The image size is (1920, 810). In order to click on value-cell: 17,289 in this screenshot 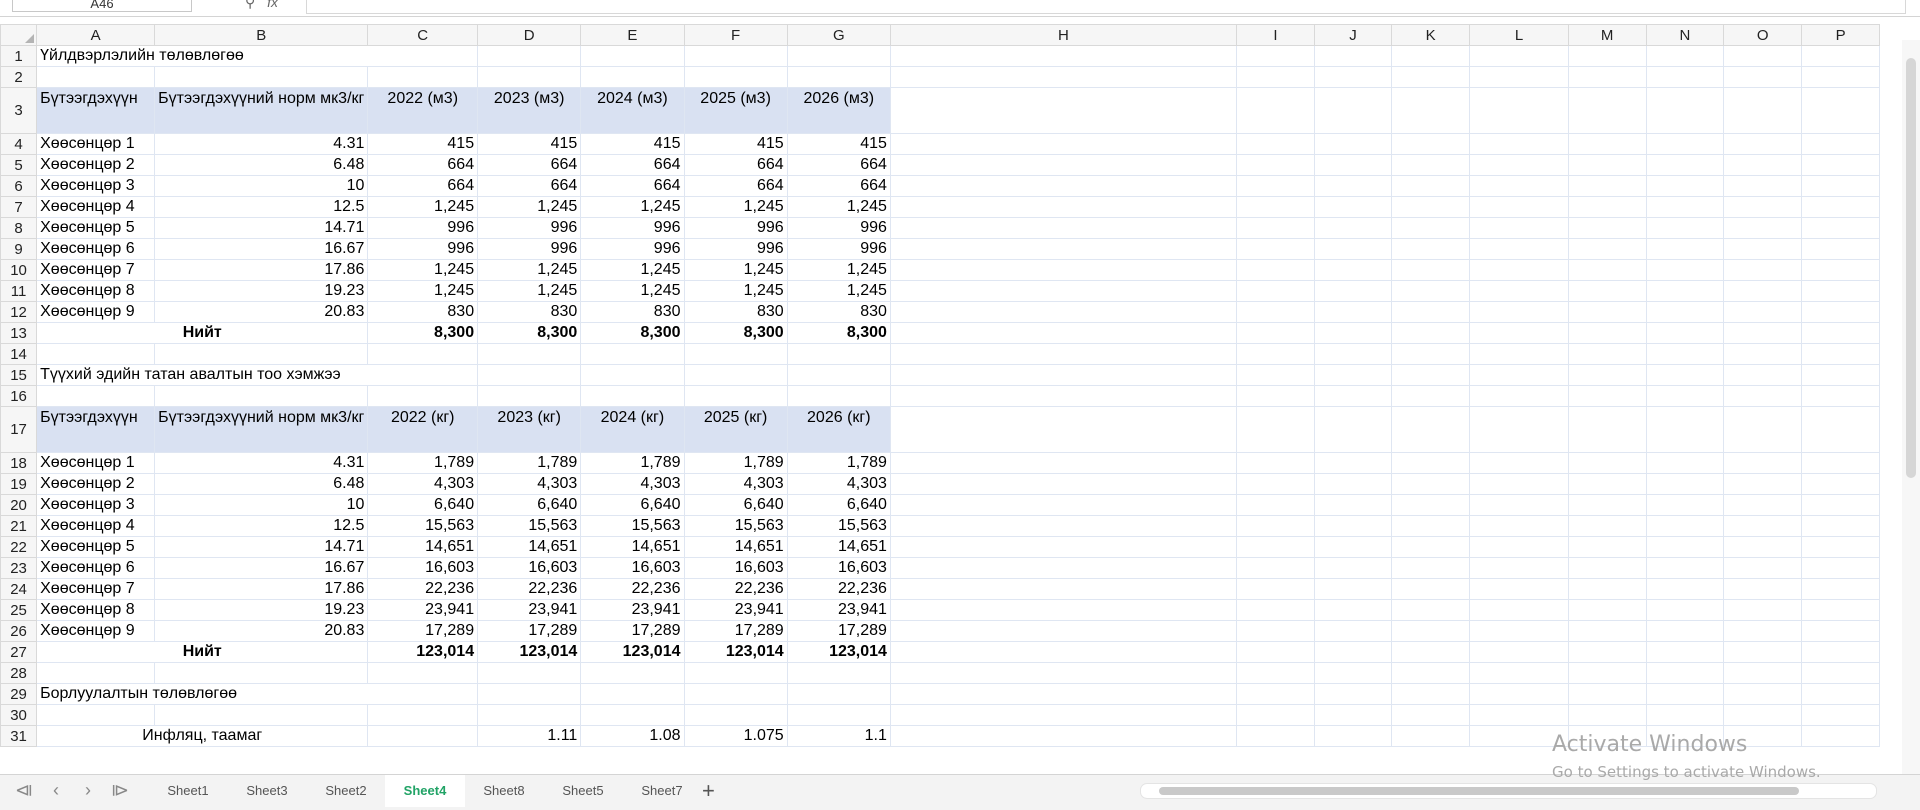, I will do `click(423, 631)`.